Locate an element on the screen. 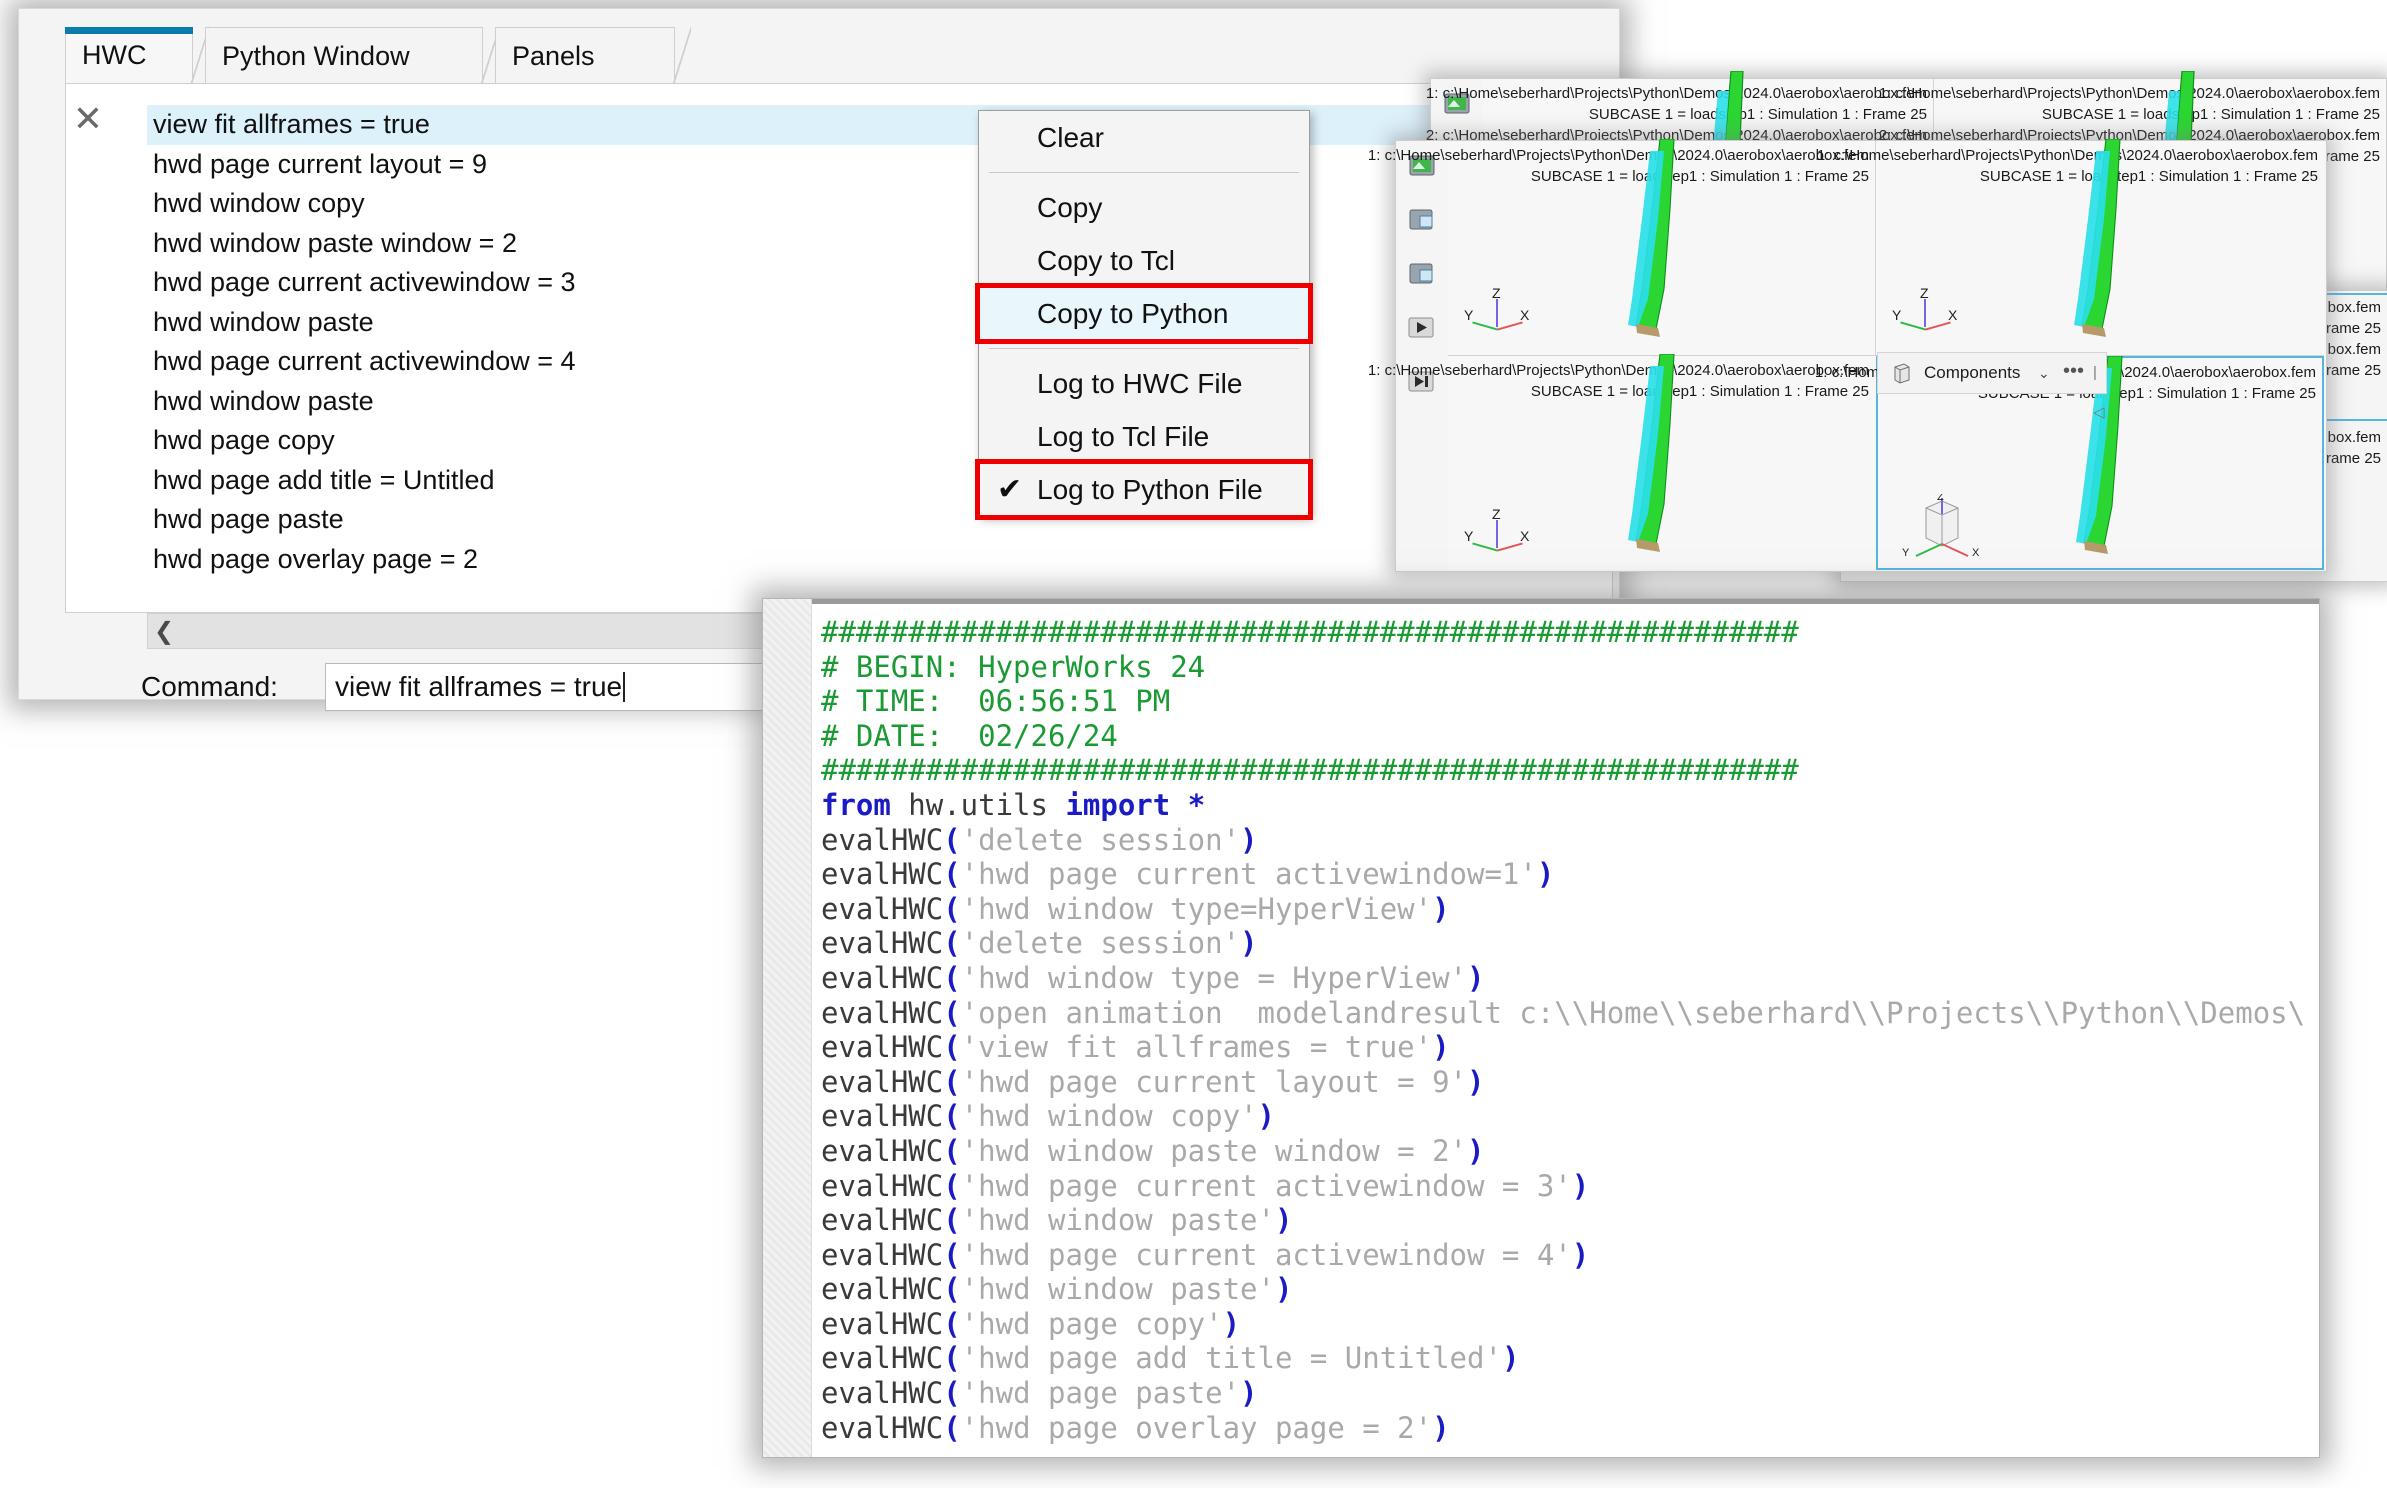  menu-item-copy-to-python: Copy to Python is located at coordinates (1144, 313).